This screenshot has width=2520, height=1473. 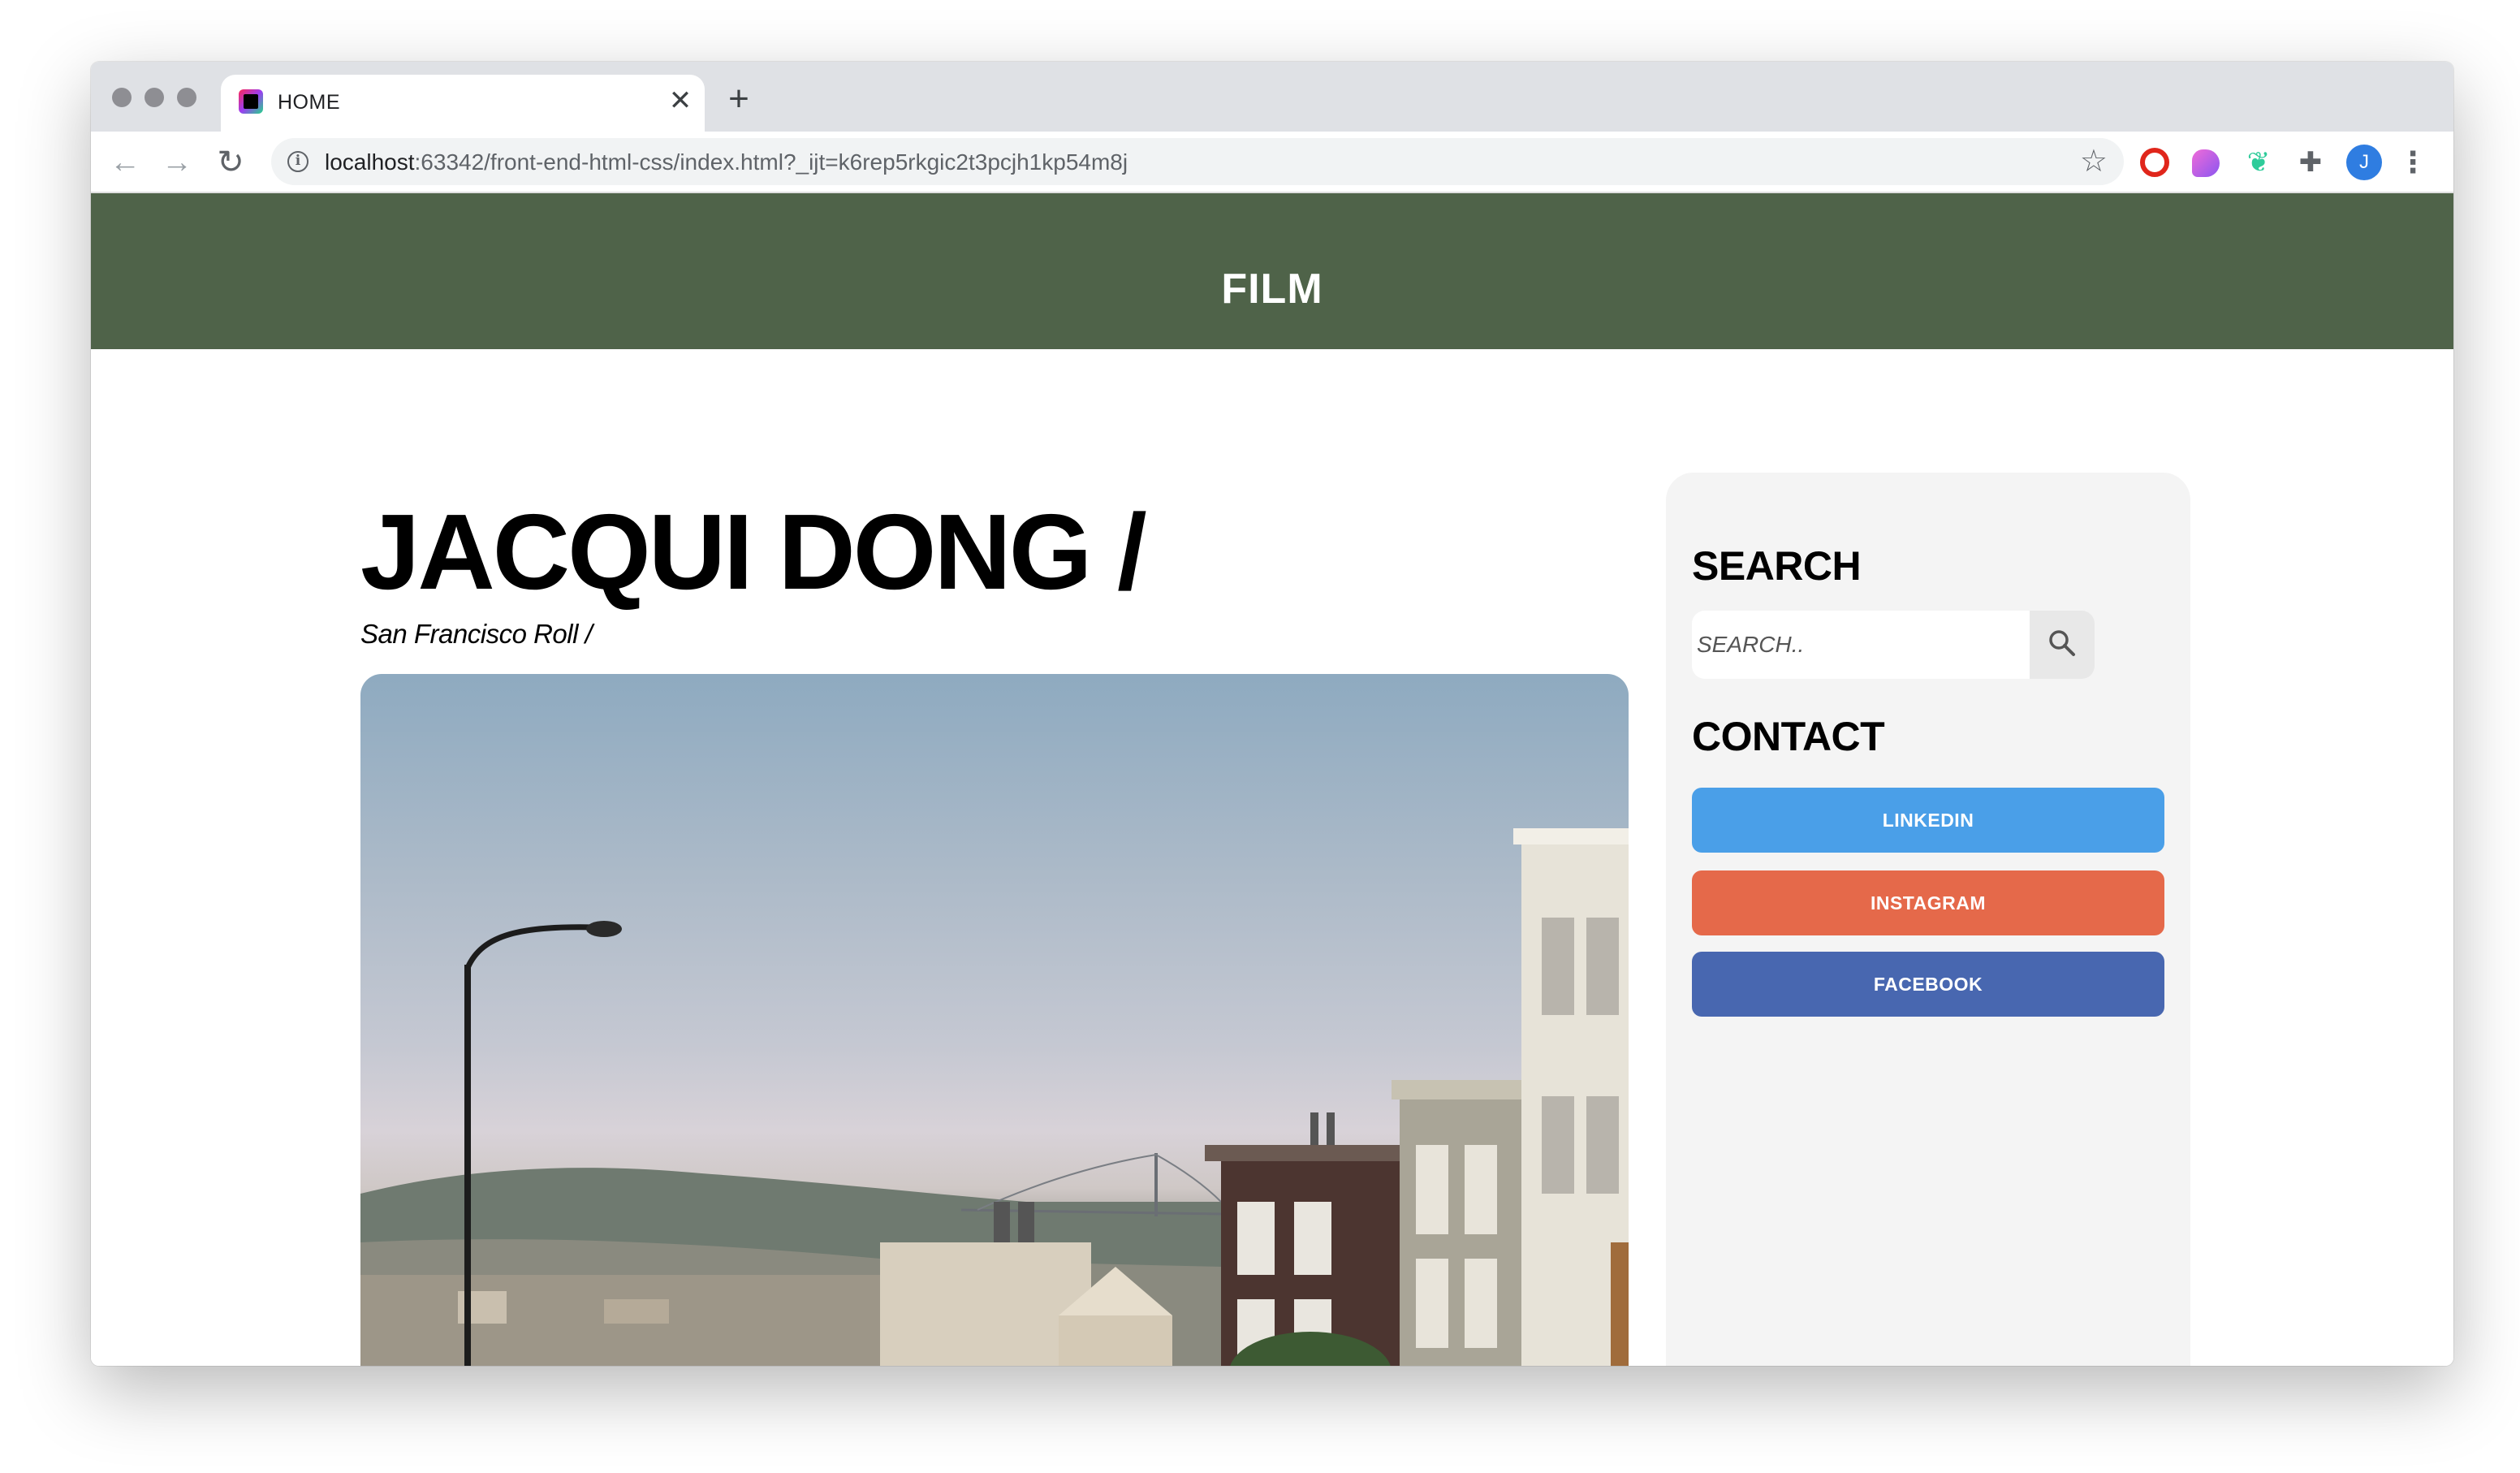 What do you see at coordinates (1777, 566) in the screenshot?
I see `search-heading: SEARCH` at bounding box center [1777, 566].